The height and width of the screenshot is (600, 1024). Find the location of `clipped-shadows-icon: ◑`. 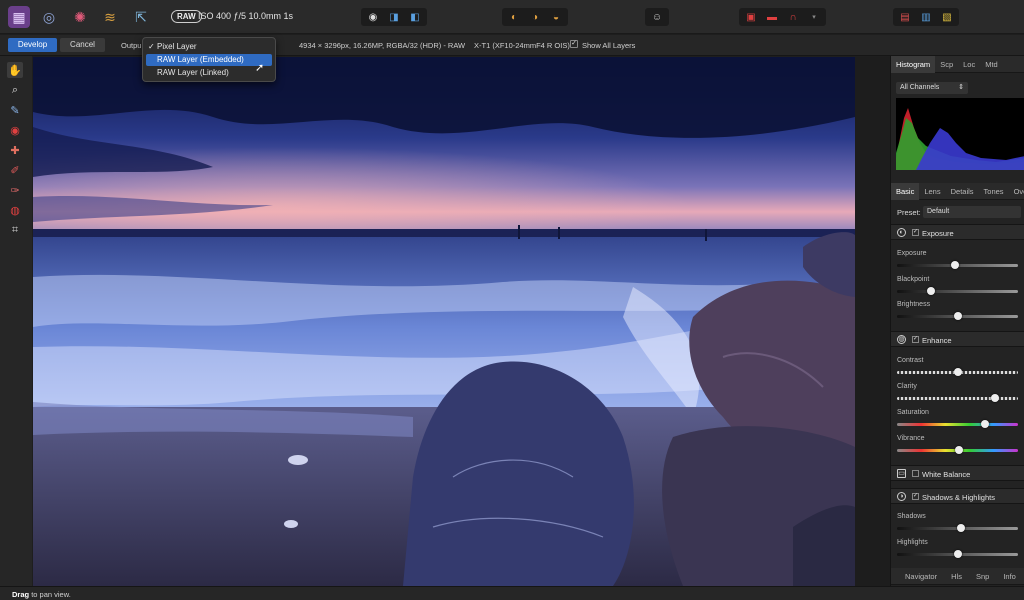

clipped-shadows-icon: ◑ is located at coordinates (535, 17).